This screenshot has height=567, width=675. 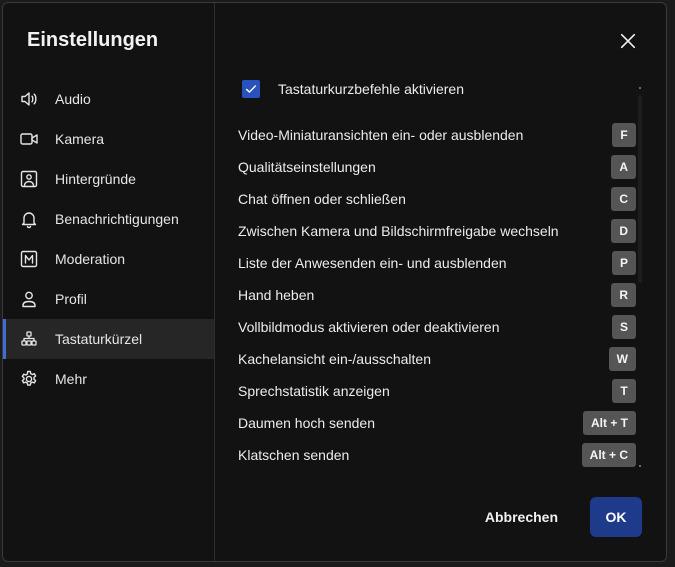 I want to click on shortcut-key: S, so click(x=623, y=327).